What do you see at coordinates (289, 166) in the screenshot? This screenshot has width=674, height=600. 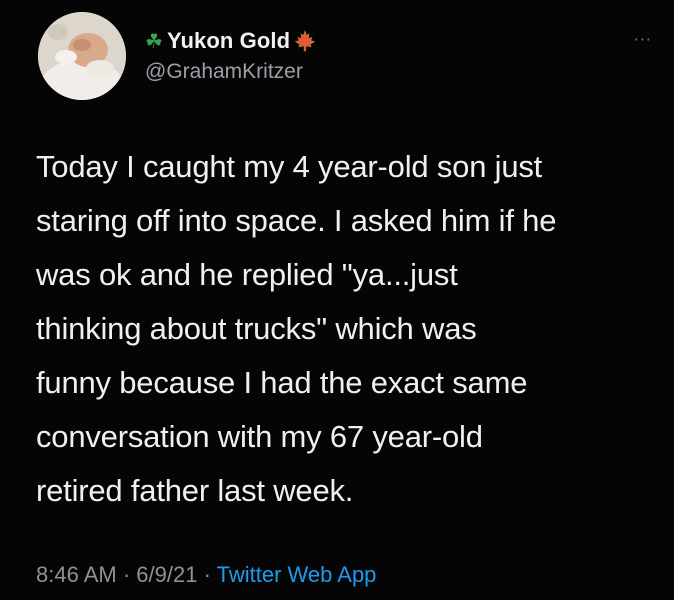 I see `tweet-text-line: Today I caught my 4 year-old son just` at bounding box center [289, 166].